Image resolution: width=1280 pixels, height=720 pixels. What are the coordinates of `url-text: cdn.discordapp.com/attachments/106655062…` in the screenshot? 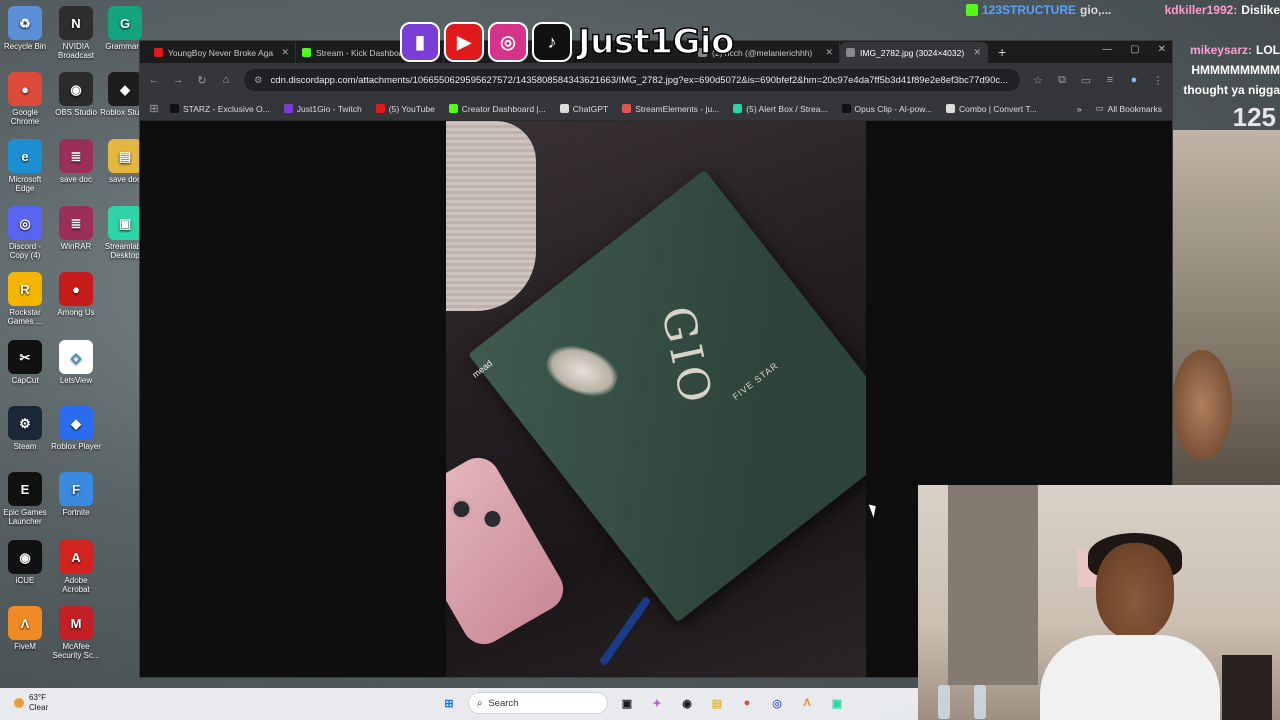 It's located at (639, 80).